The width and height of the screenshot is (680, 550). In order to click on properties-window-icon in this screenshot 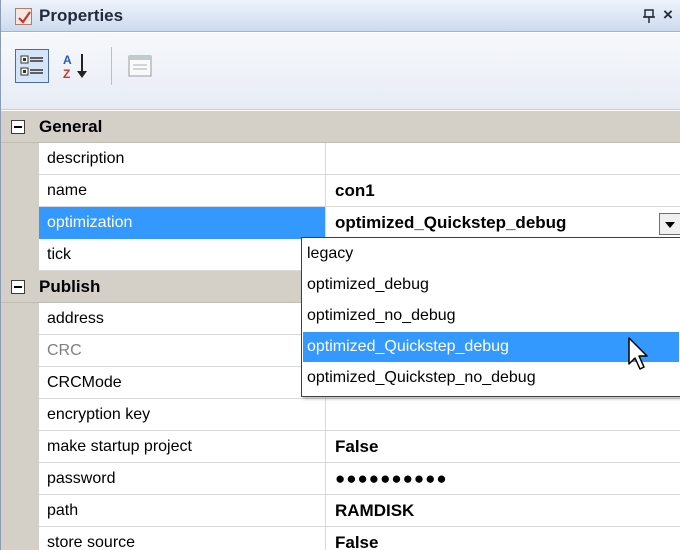, I will do `click(23, 16)`.